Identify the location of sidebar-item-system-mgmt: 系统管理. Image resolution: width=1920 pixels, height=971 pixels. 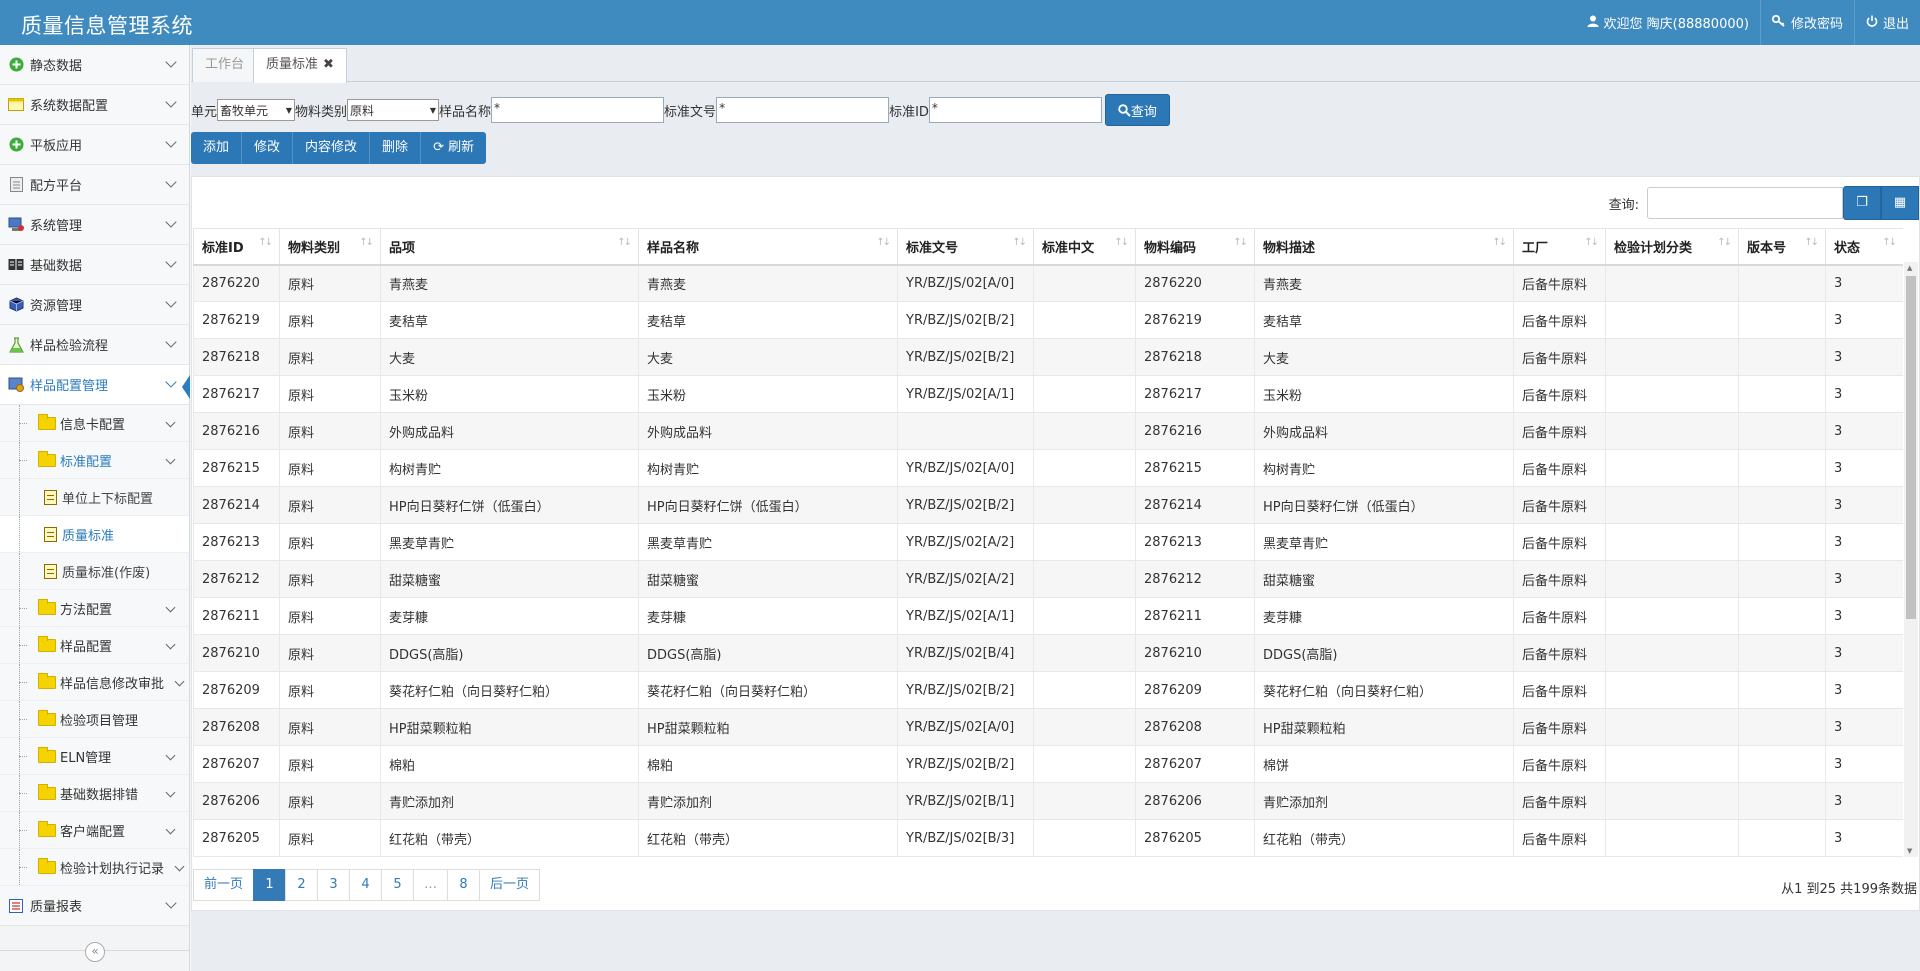
(94, 225).